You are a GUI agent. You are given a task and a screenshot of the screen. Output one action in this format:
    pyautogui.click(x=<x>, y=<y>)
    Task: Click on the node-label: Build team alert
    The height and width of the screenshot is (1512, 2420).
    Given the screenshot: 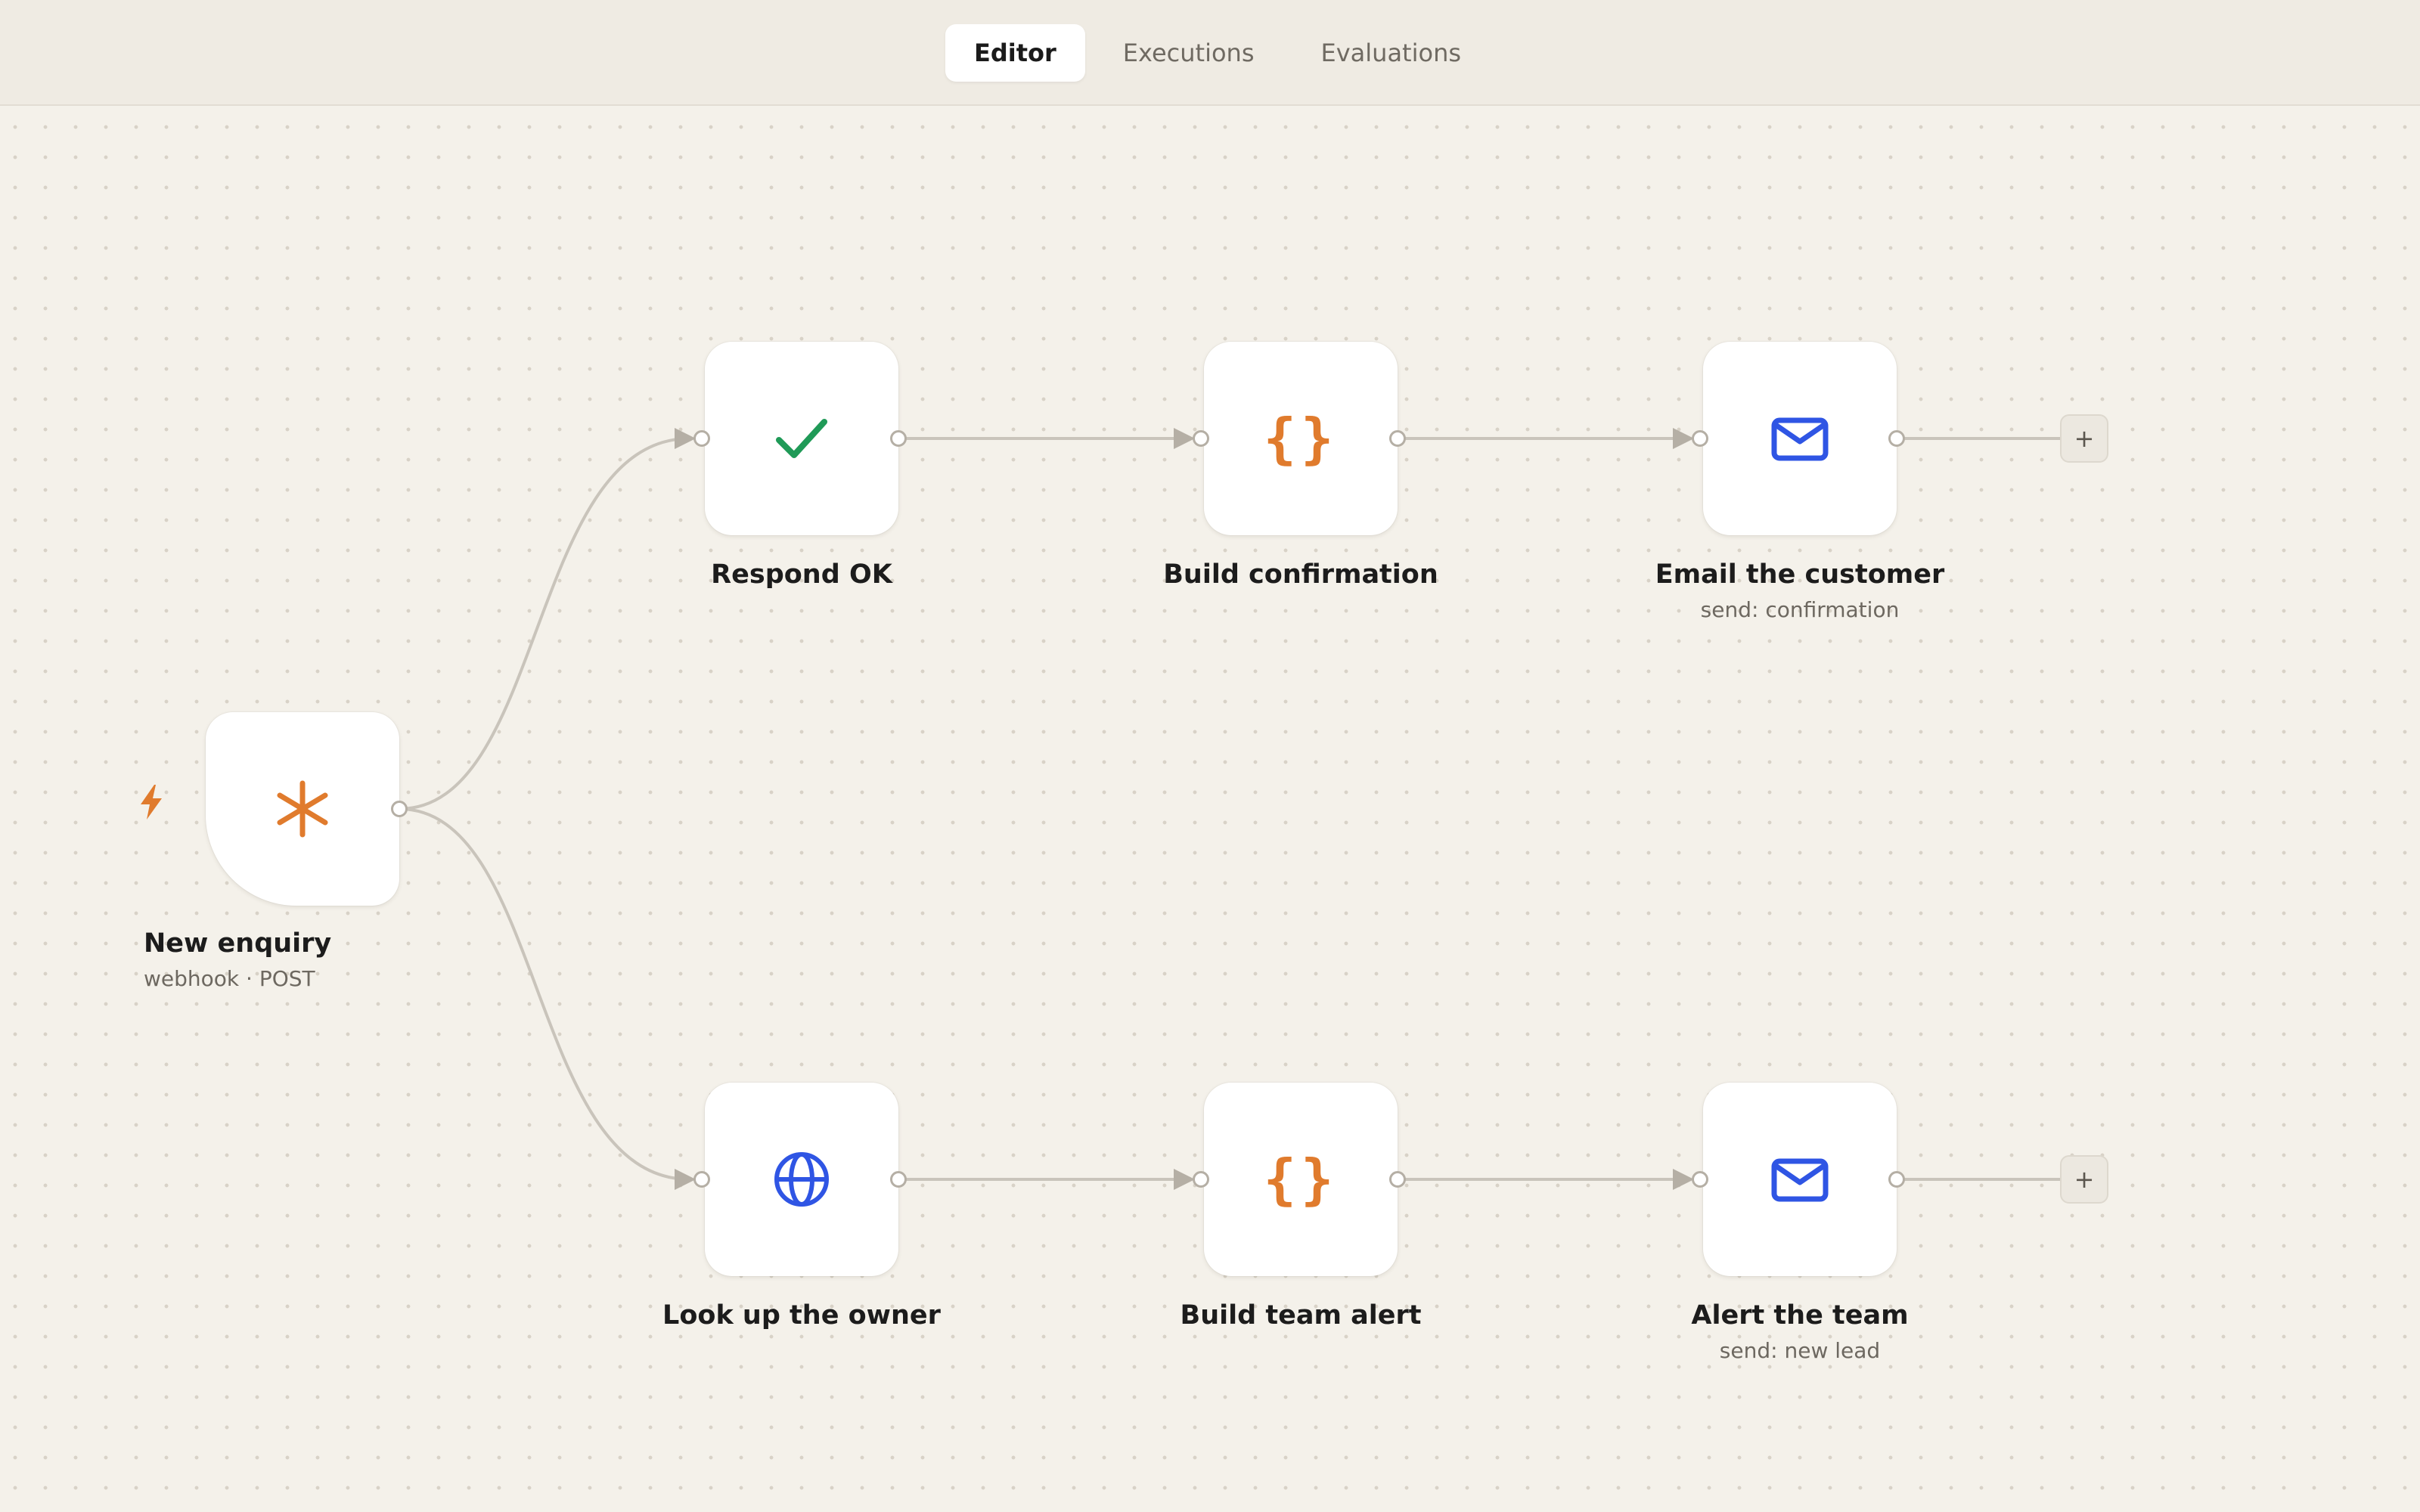 What is the action you would take?
    pyautogui.click(x=1301, y=1315)
    